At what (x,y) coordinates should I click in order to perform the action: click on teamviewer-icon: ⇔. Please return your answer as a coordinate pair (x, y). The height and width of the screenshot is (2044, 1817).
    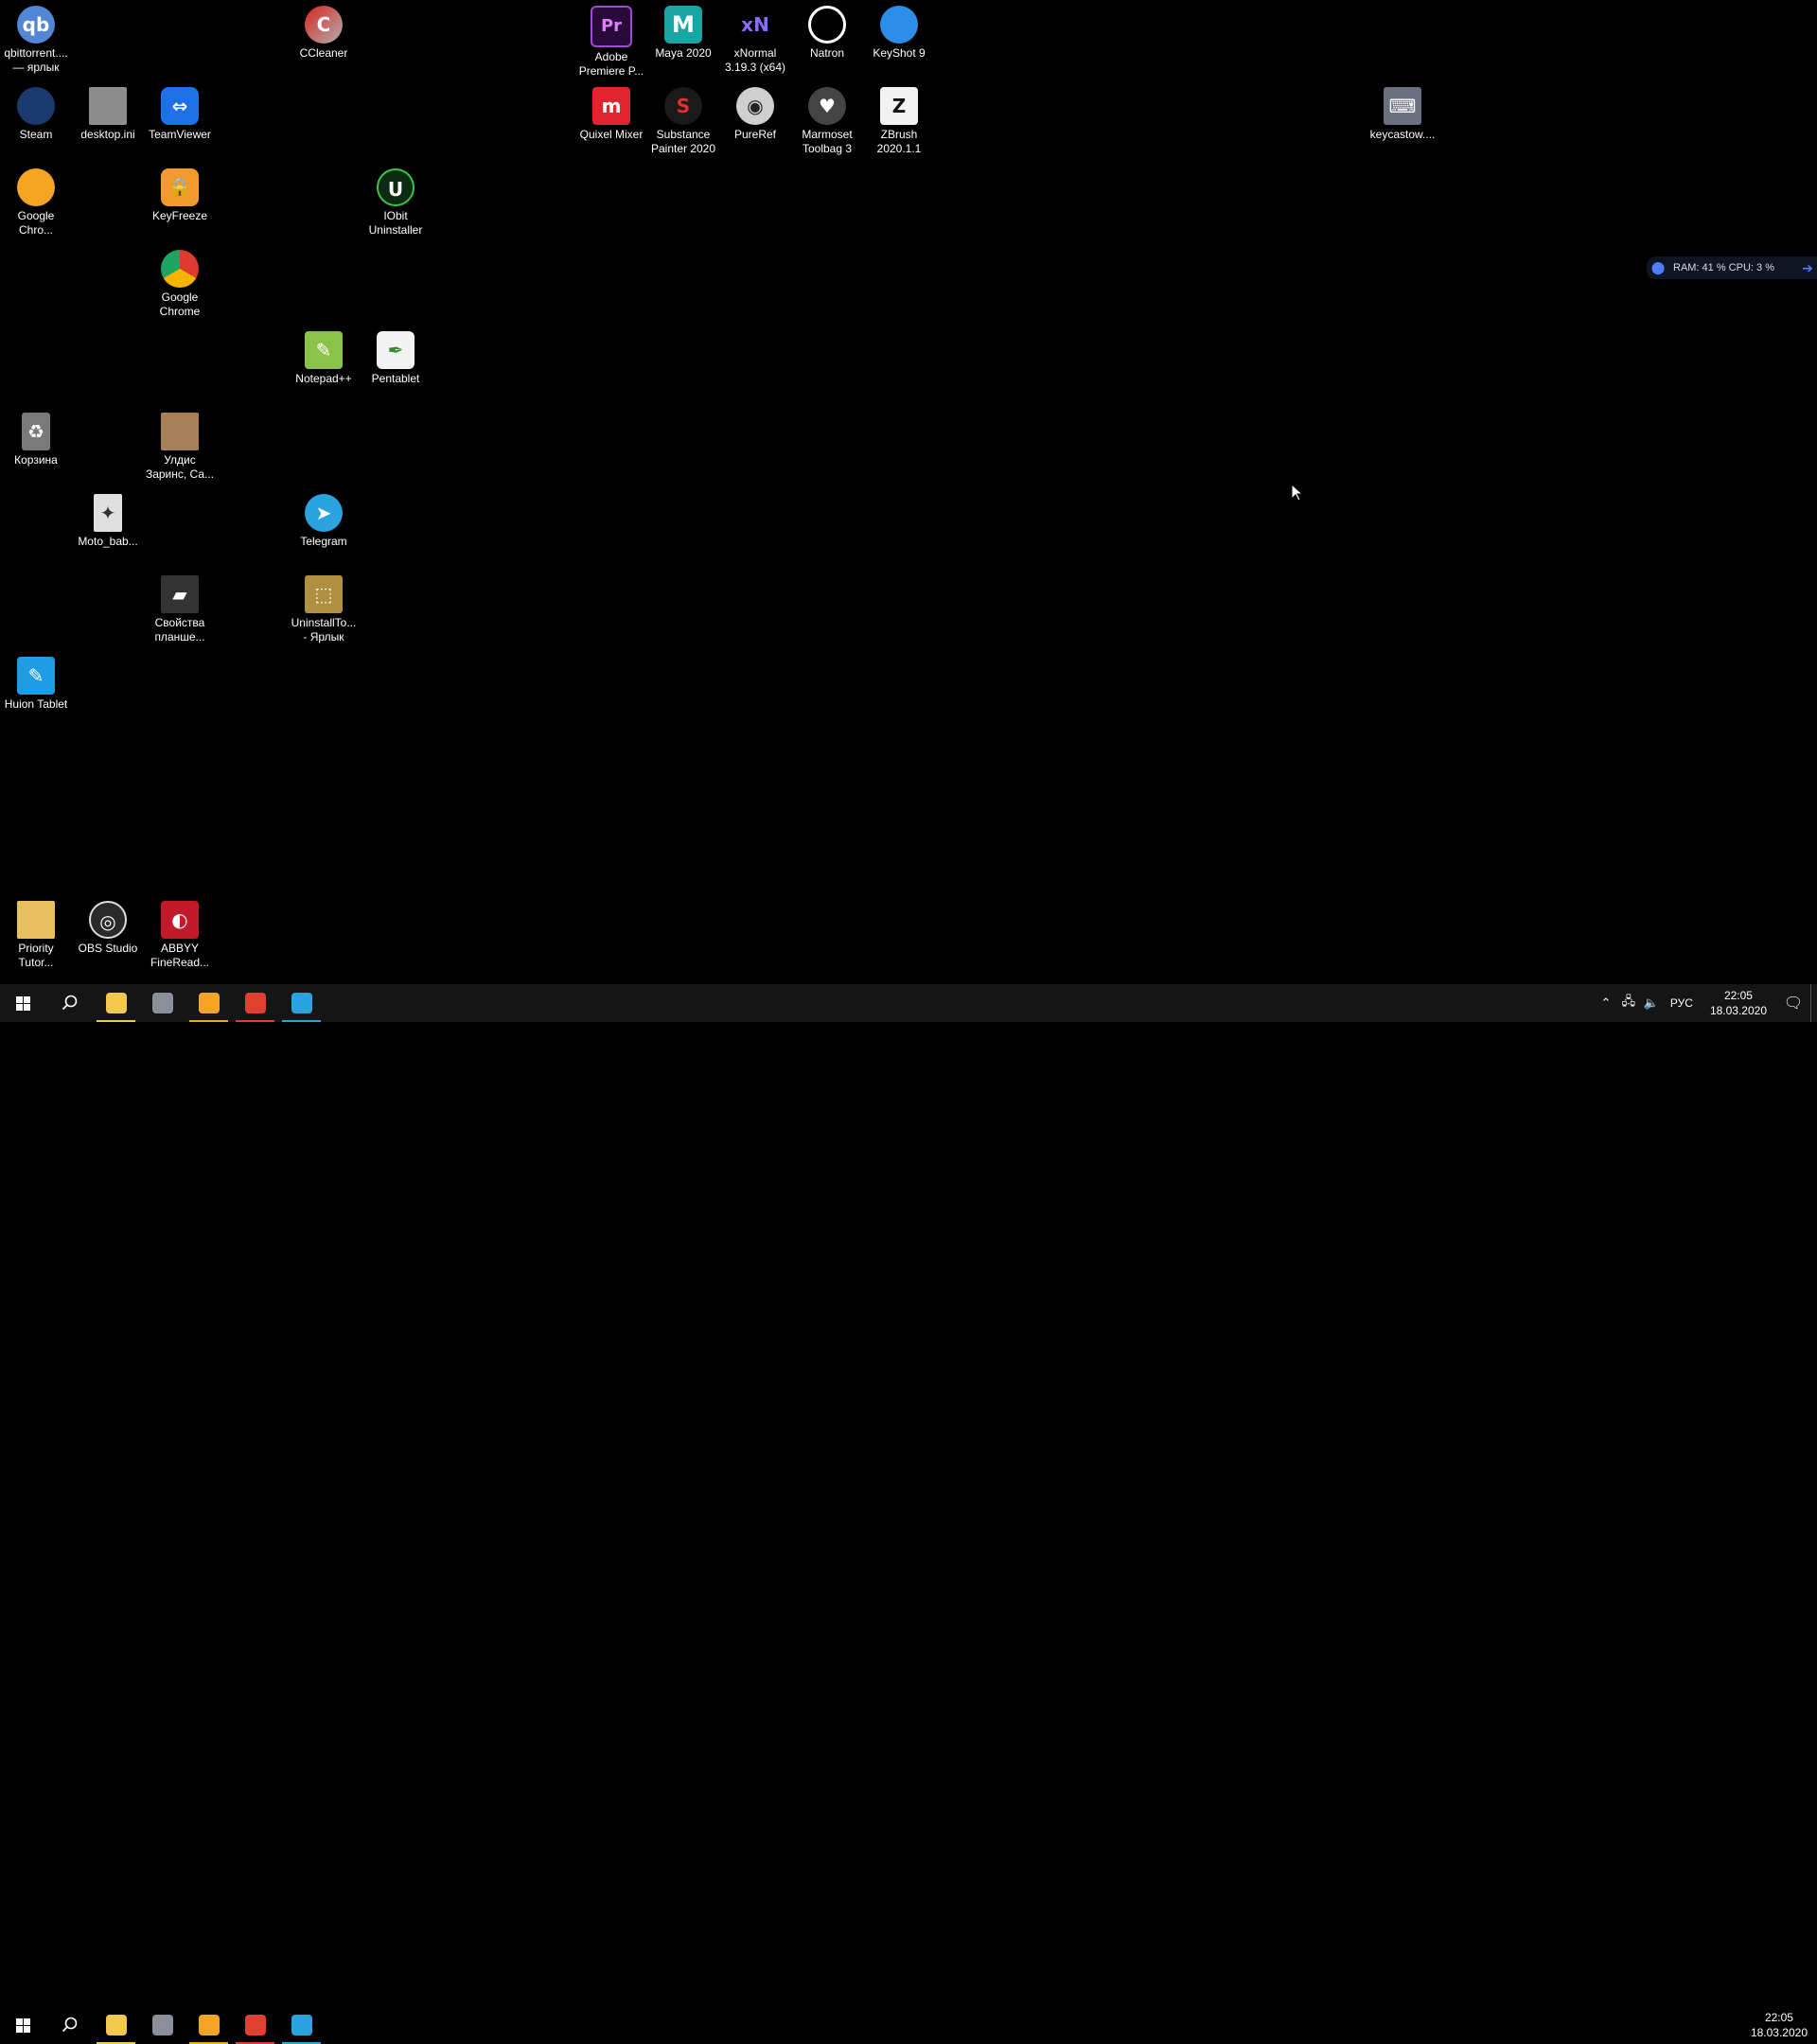
    Looking at the image, I should click on (180, 106).